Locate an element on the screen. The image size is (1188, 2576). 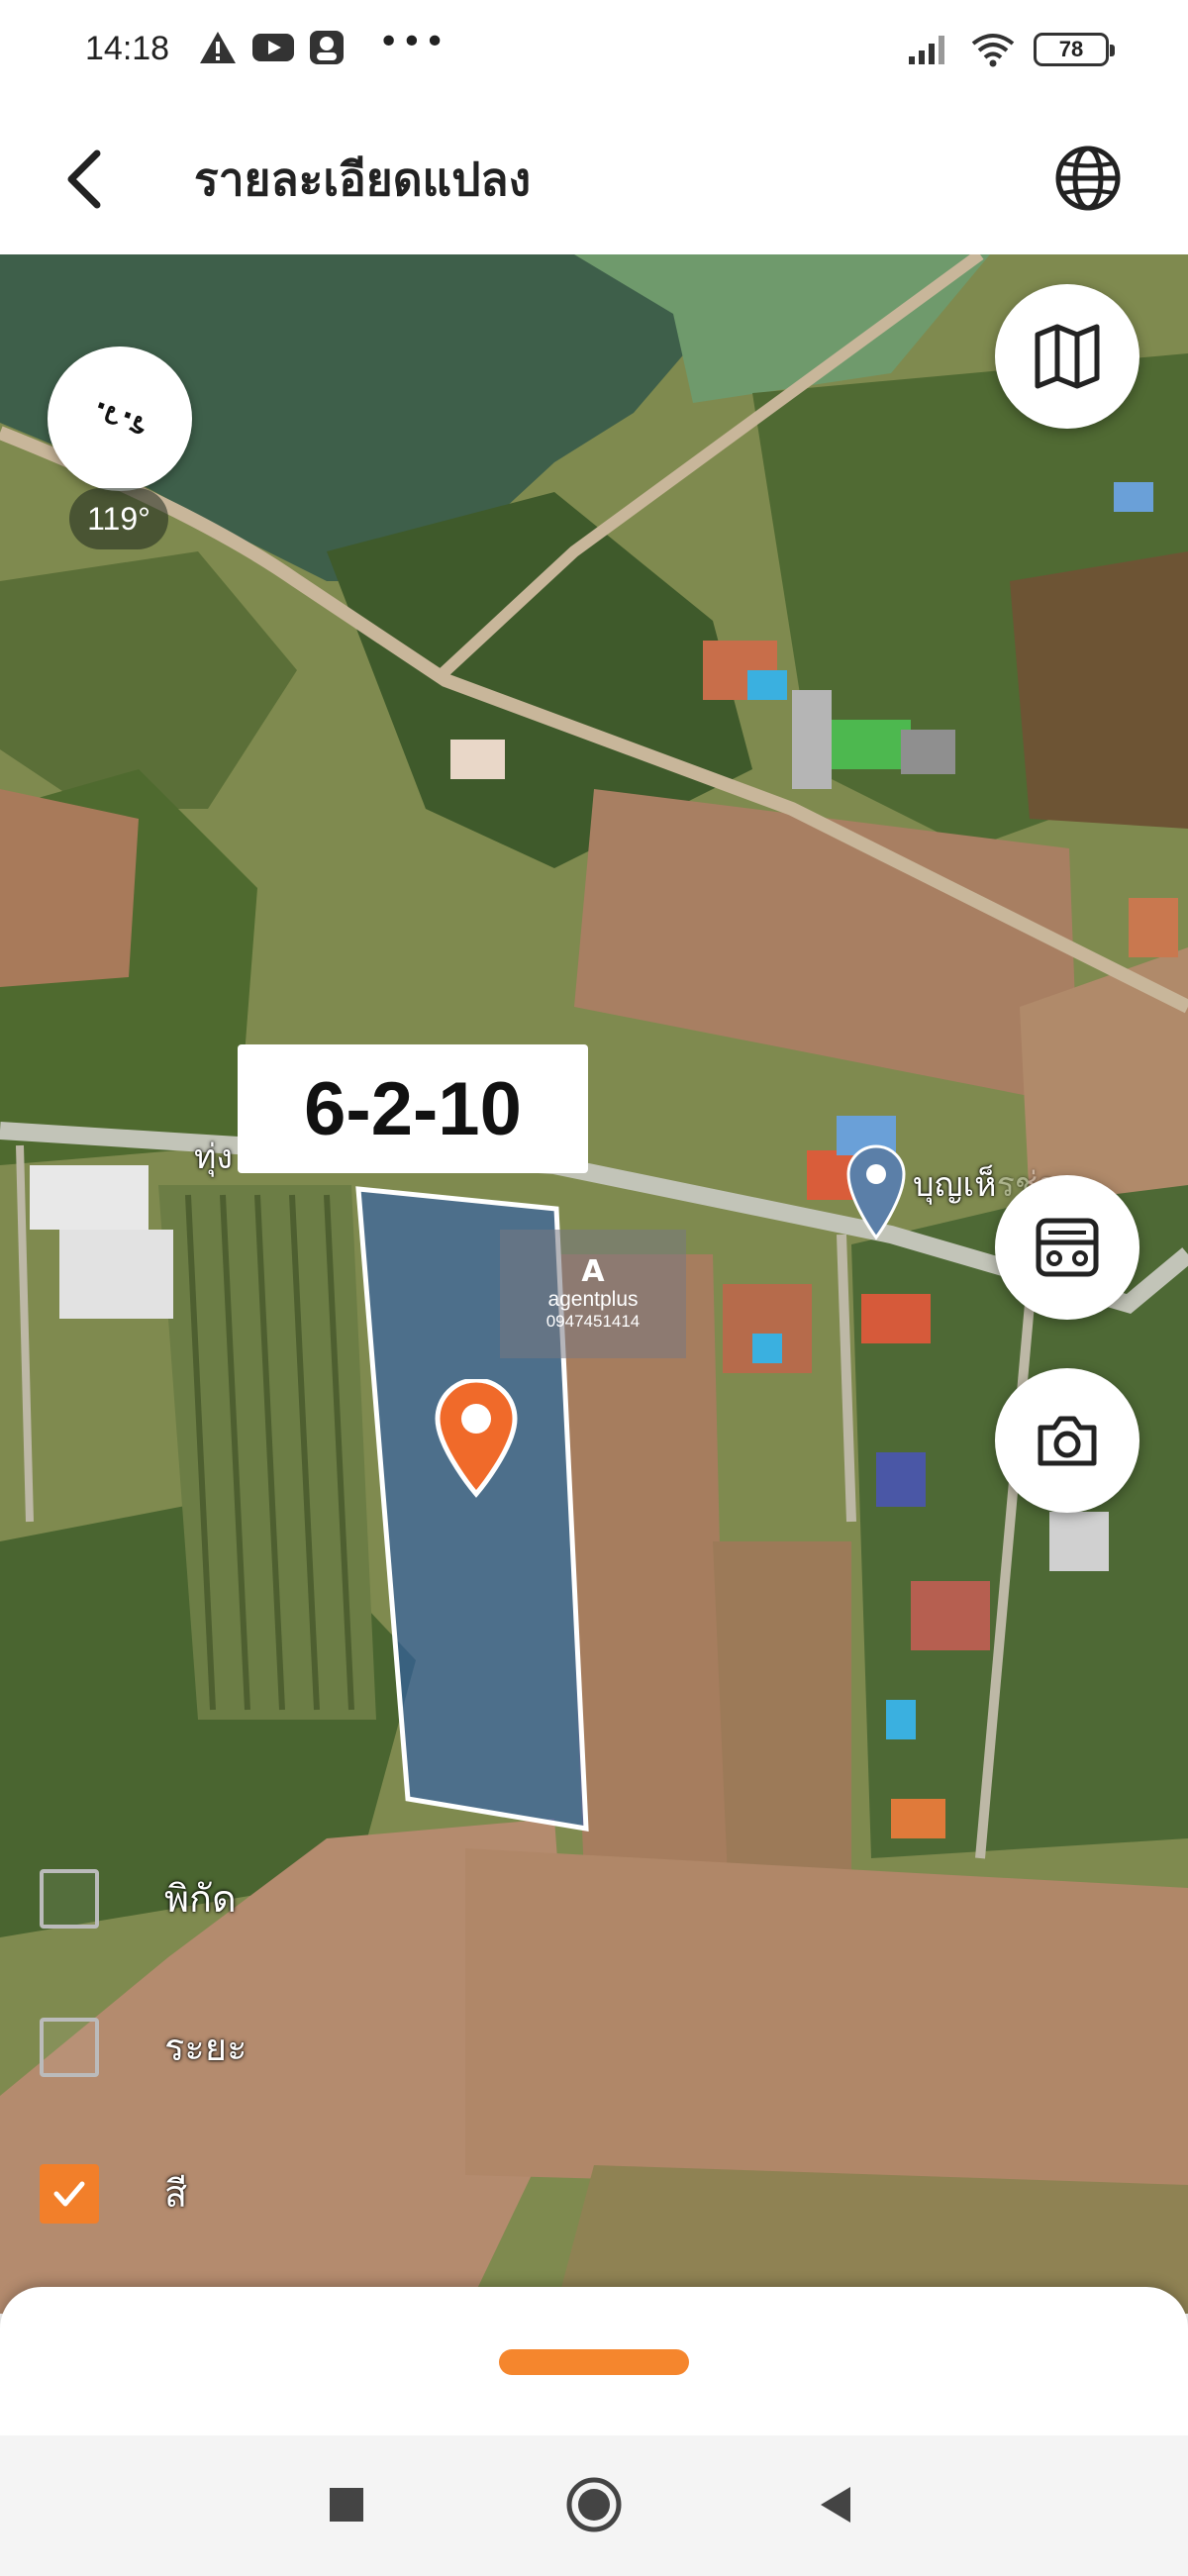
system-nav-bar is located at coordinates (594, 2505).